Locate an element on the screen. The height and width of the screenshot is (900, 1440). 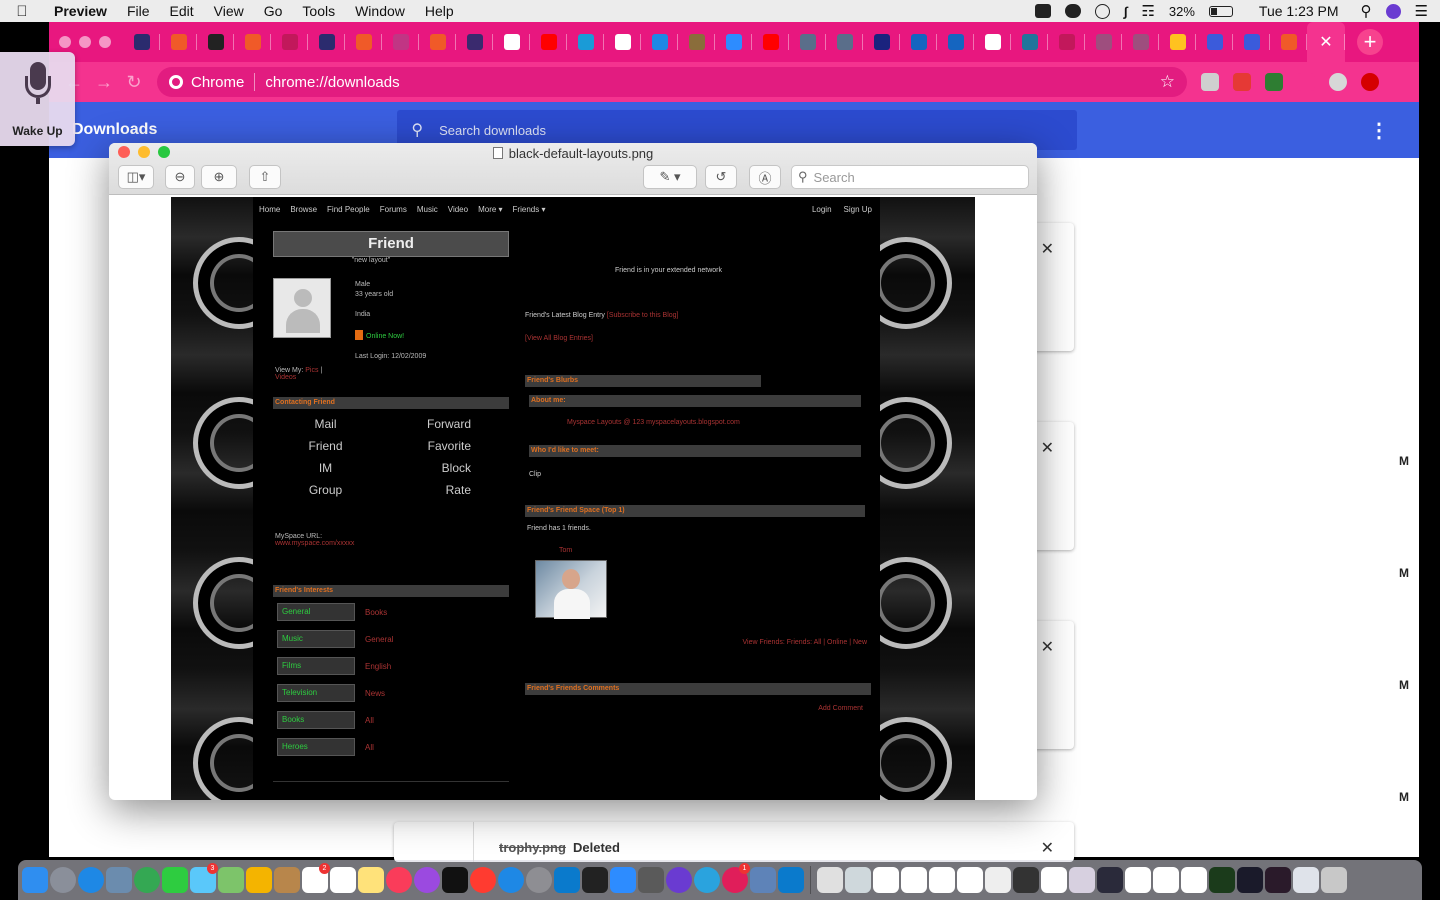
imovie-icon is located at coordinates (679, 880).